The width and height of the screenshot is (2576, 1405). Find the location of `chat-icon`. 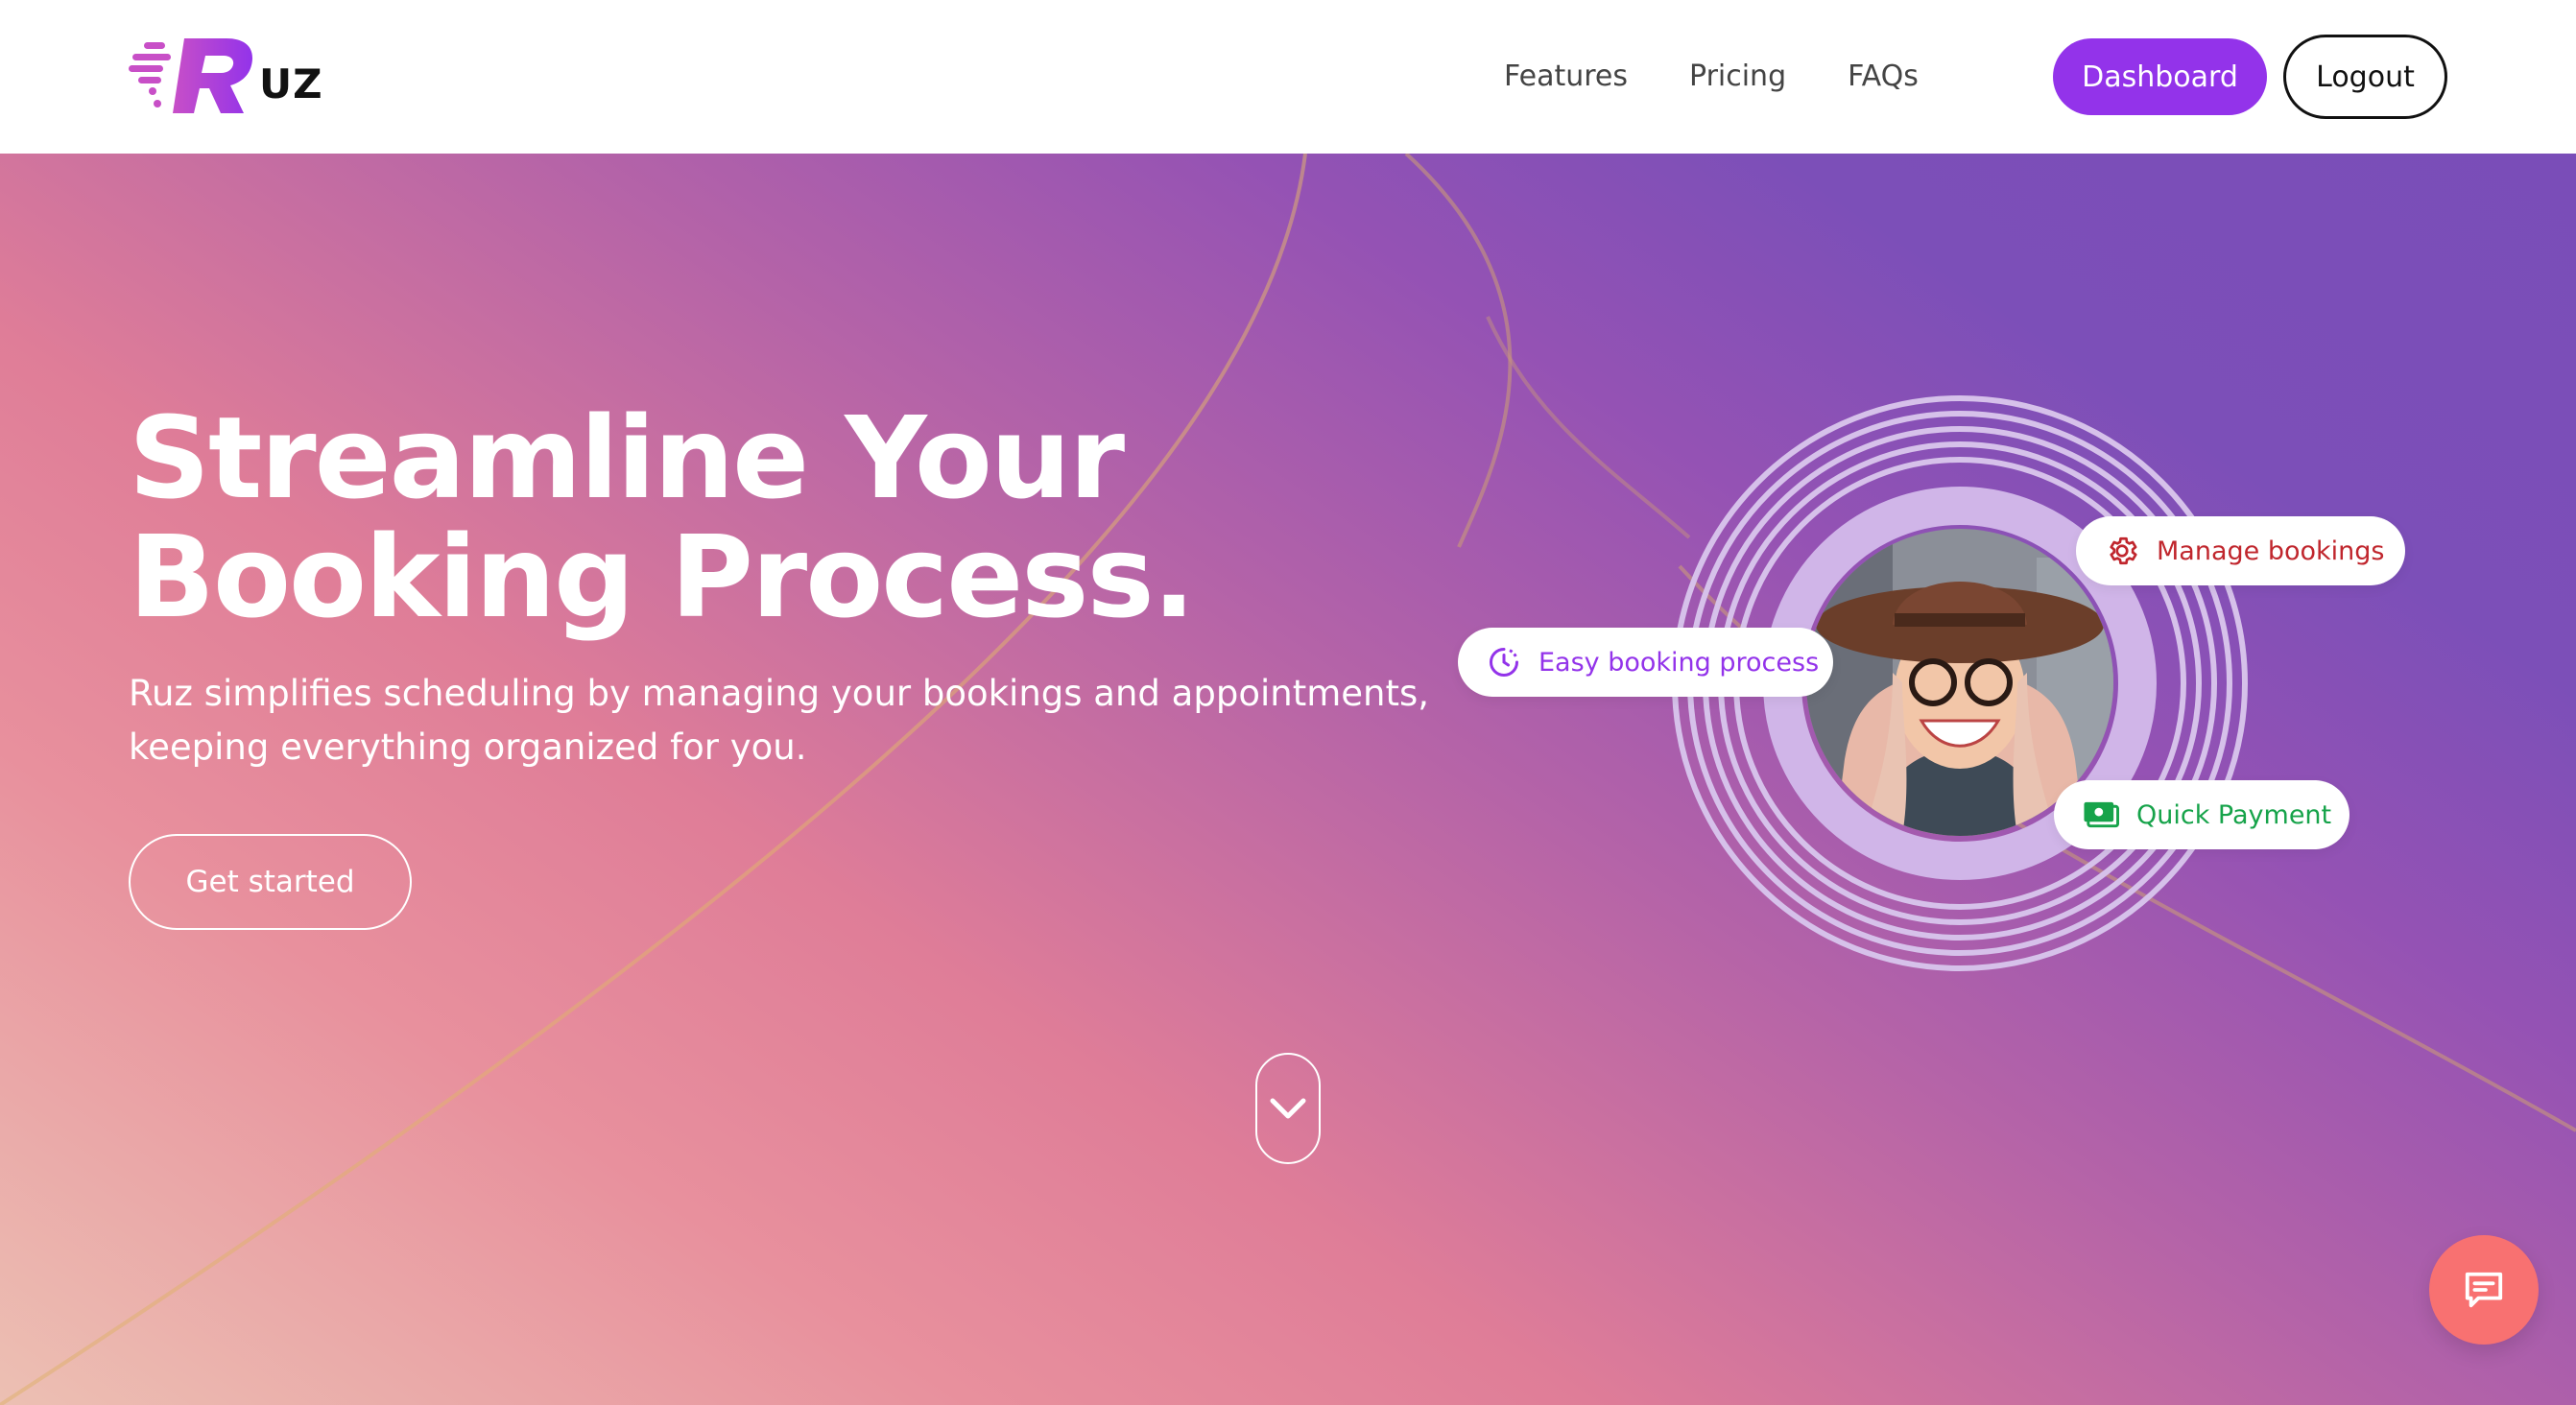

chat-icon is located at coordinates (2484, 1290).